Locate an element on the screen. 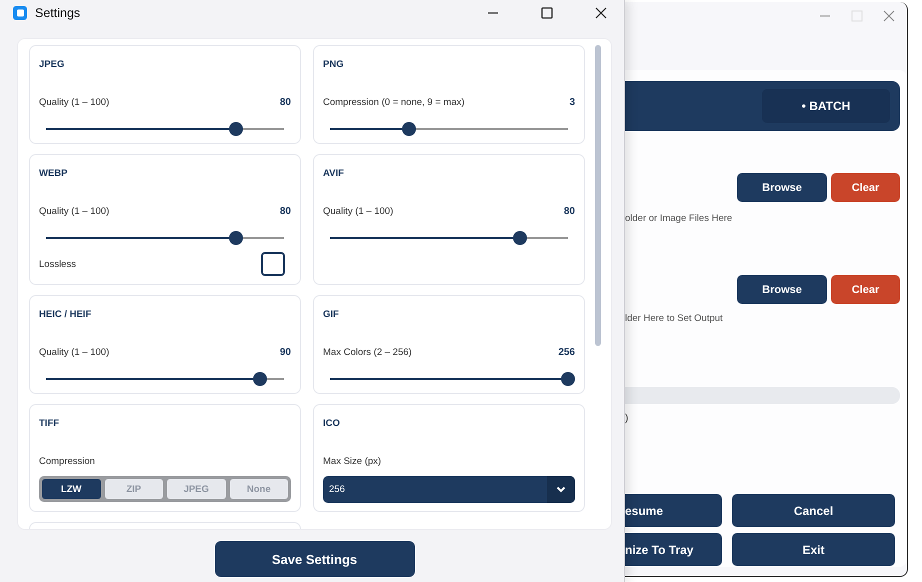 The width and height of the screenshot is (922, 582). setting-label: Compression (0 = none, 9 = max) is located at coordinates (394, 102).